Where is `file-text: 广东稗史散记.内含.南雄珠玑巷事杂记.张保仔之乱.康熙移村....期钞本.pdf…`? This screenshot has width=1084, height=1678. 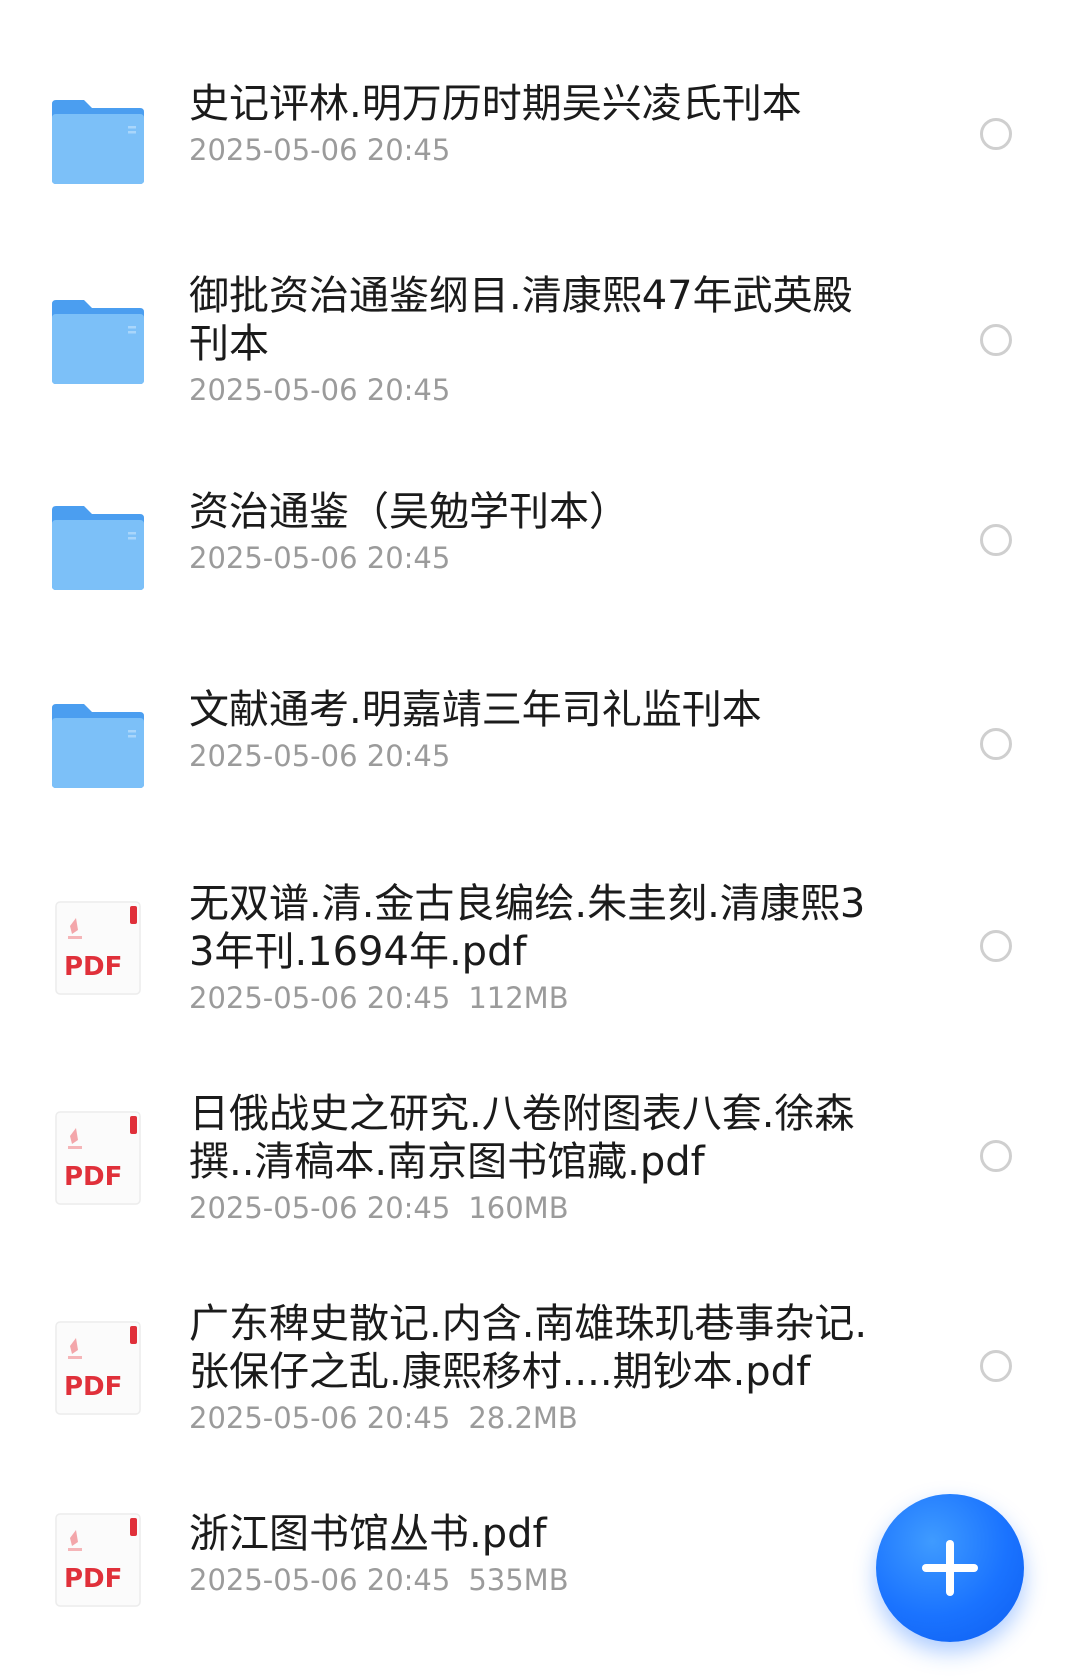
file-text: 广东稗史散记.内含.南雄珠玑巷事杂记.张保仔之乱.康熙移村....期钞本.pdf… is located at coordinates (539, 1368).